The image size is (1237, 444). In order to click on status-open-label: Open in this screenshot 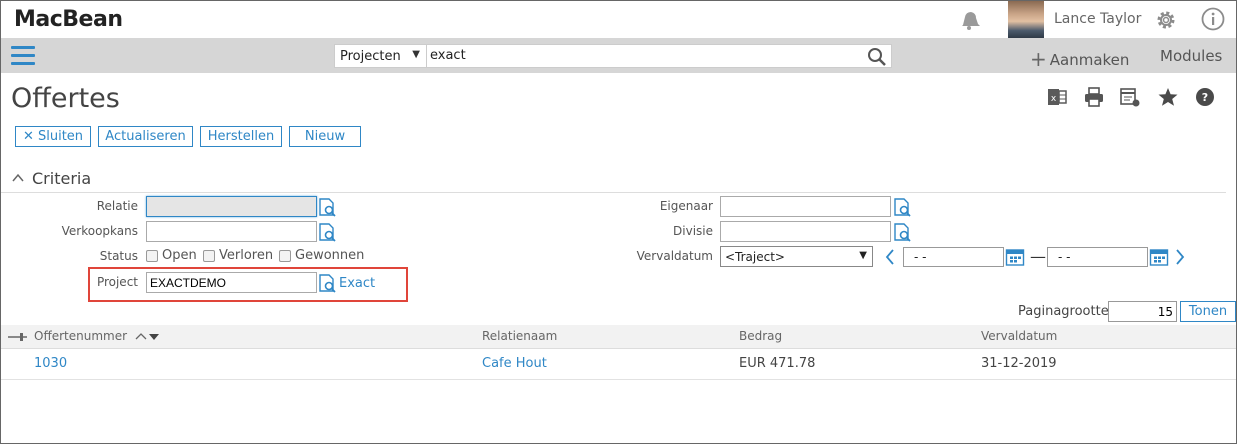, I will do `click(179, 255)`.